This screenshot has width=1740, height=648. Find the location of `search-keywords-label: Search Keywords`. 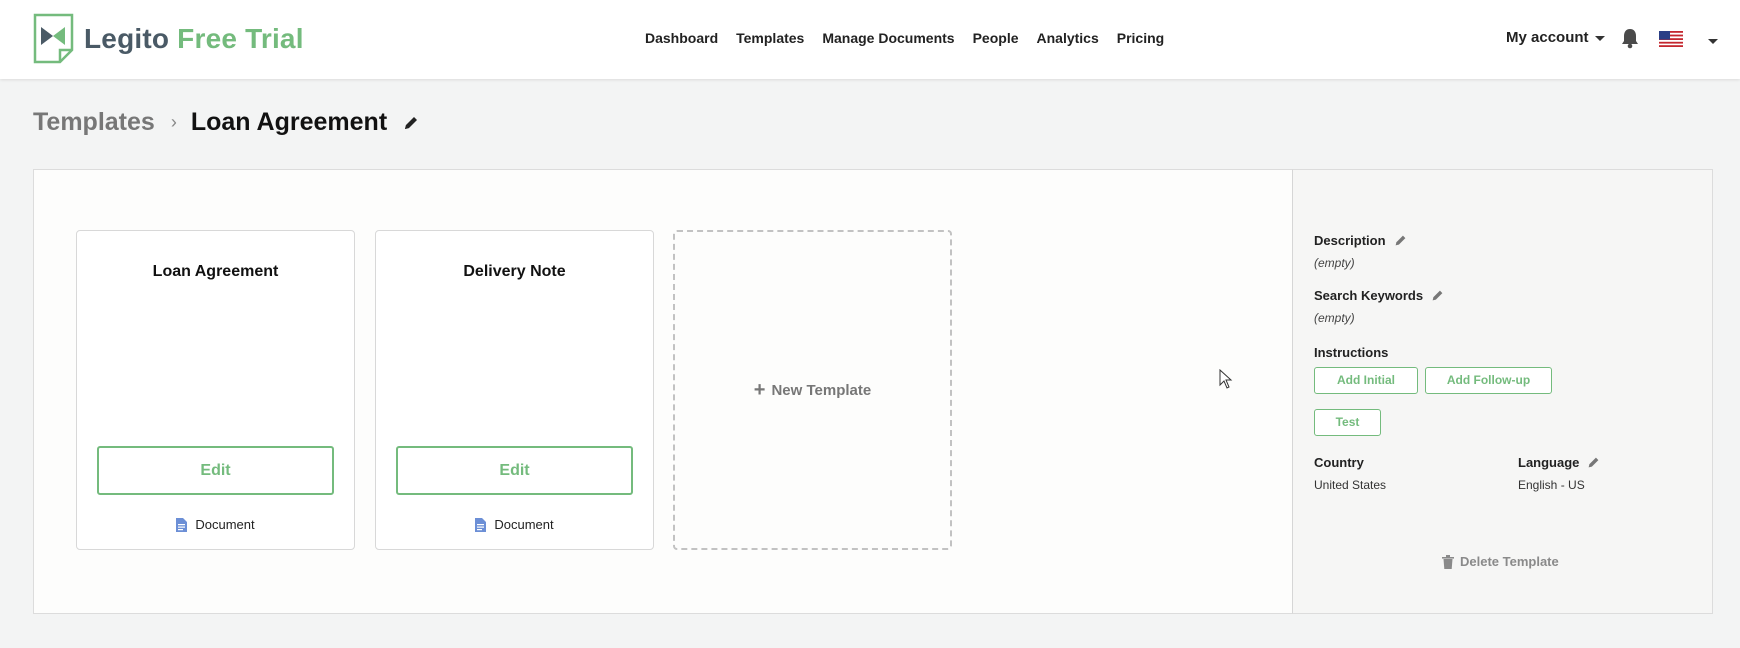

search-keywords-label: Search Keywords is located at coordinates (1379, 295).